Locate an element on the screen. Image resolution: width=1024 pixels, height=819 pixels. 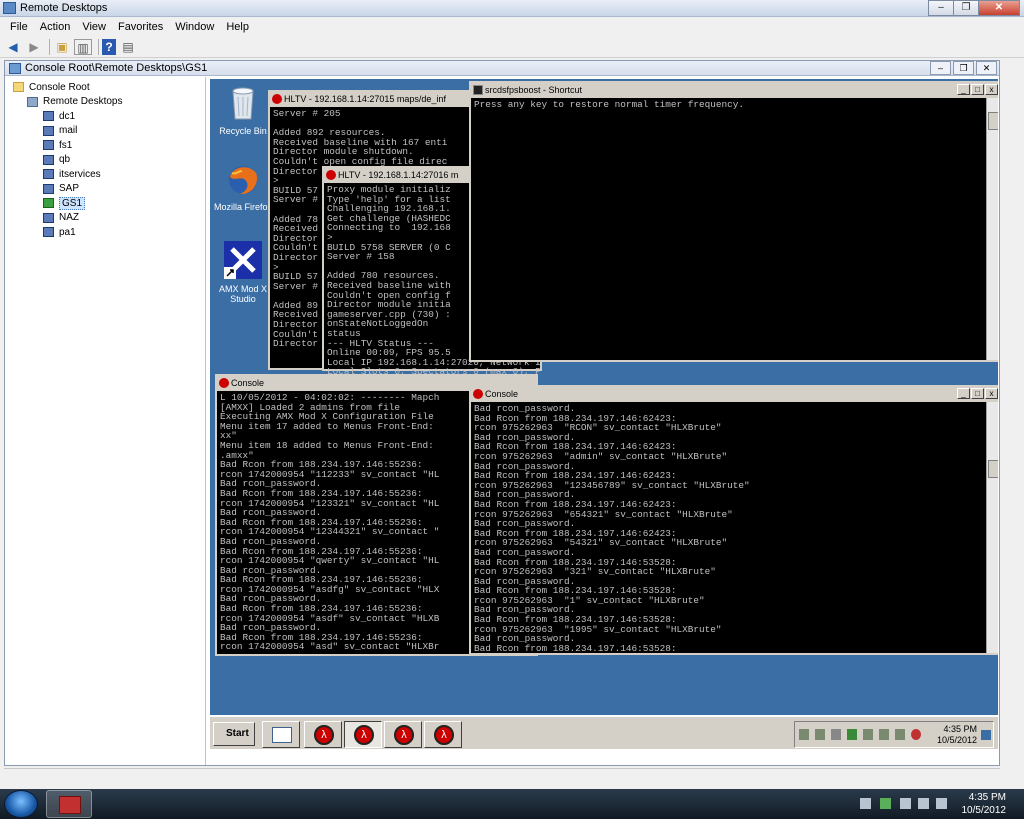
forward-icon: ▶ is located at coordinates (34, 47).